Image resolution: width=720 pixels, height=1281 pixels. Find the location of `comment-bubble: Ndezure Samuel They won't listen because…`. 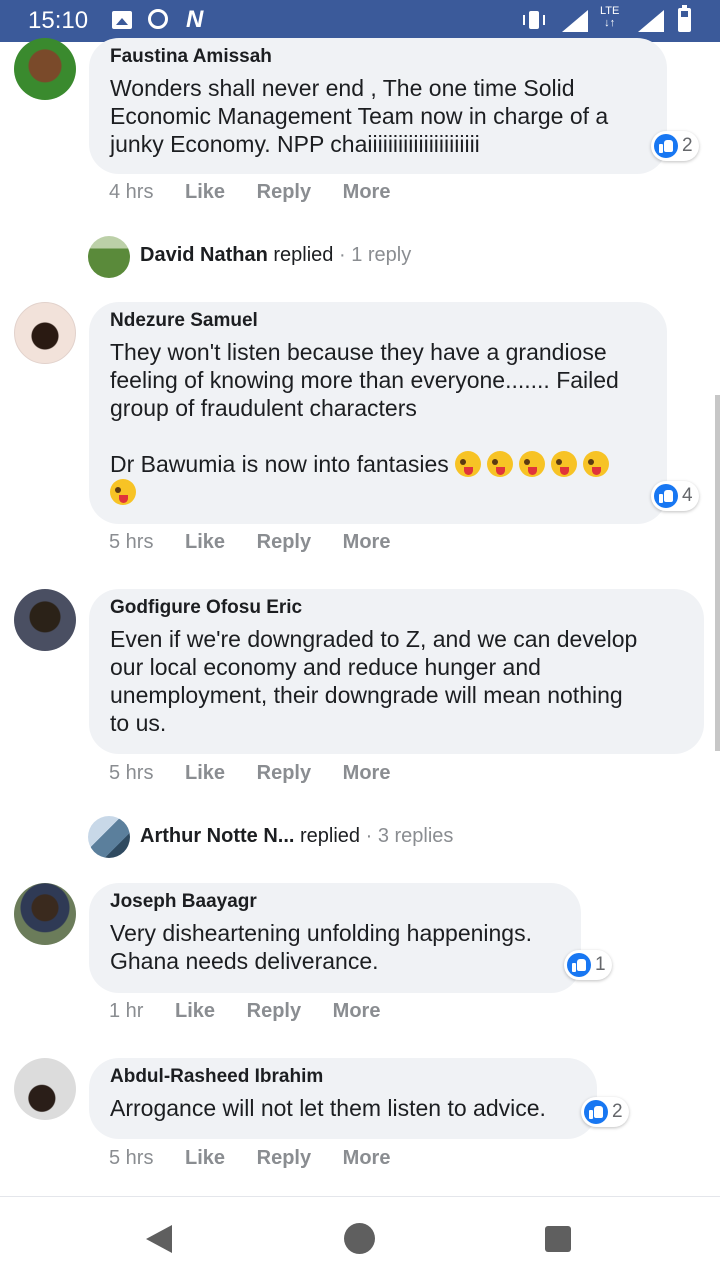

comment-bubble: Ndezure Samuel They won't listen because… is located at coordinates (378, 413).